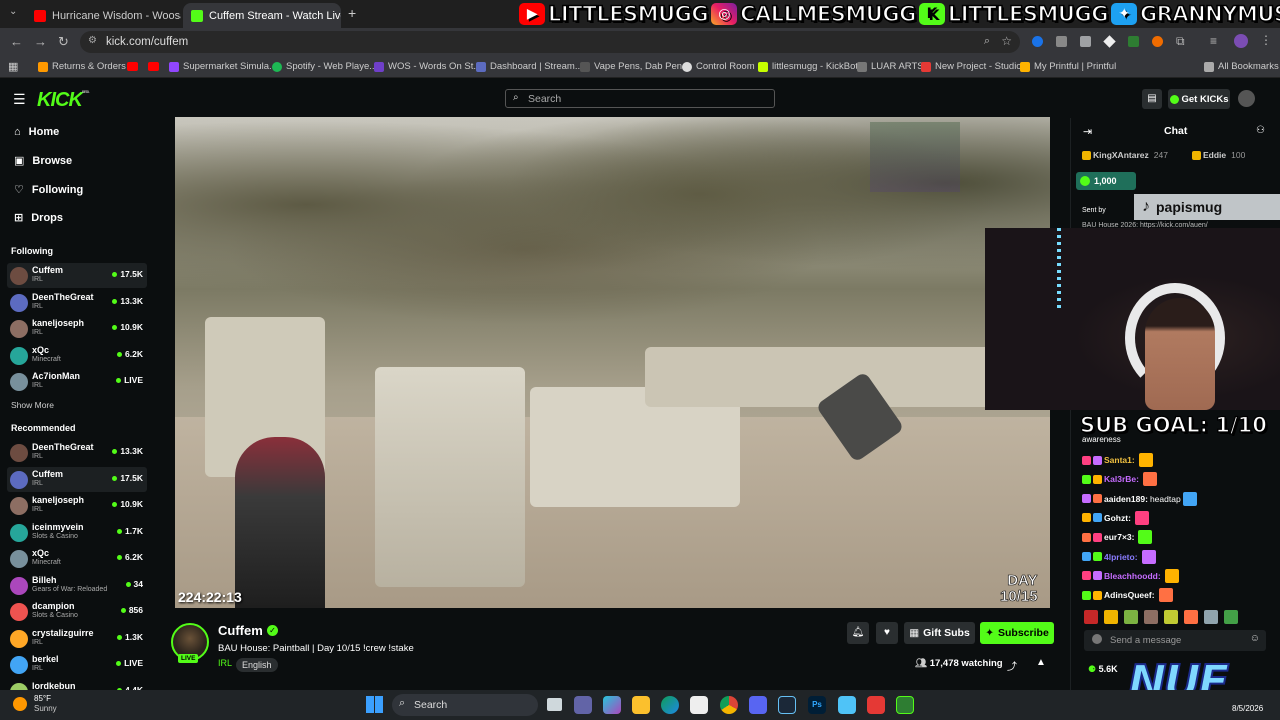 The image size is (1280, 720). What do you see at coordinates (1199, 99) in the screenshot?
I see `get-kicks-button: Get KICKs` at bounding box center [1199, 99].